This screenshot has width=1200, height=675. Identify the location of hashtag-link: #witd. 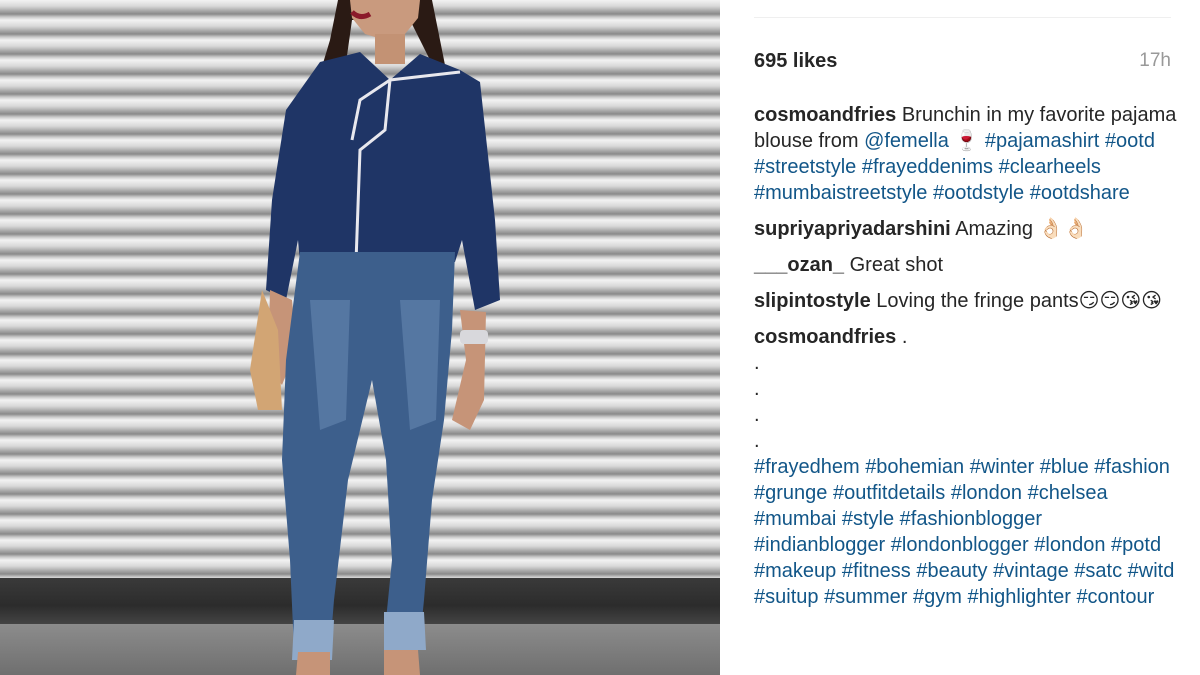
(1151, 571).